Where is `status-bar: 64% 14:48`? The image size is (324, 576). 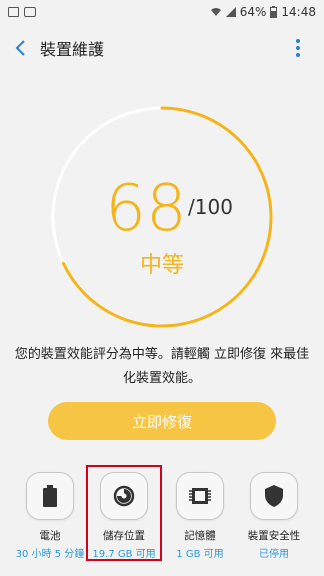 status-bar: 64% 14:48 is located at coordinates (162, 12).